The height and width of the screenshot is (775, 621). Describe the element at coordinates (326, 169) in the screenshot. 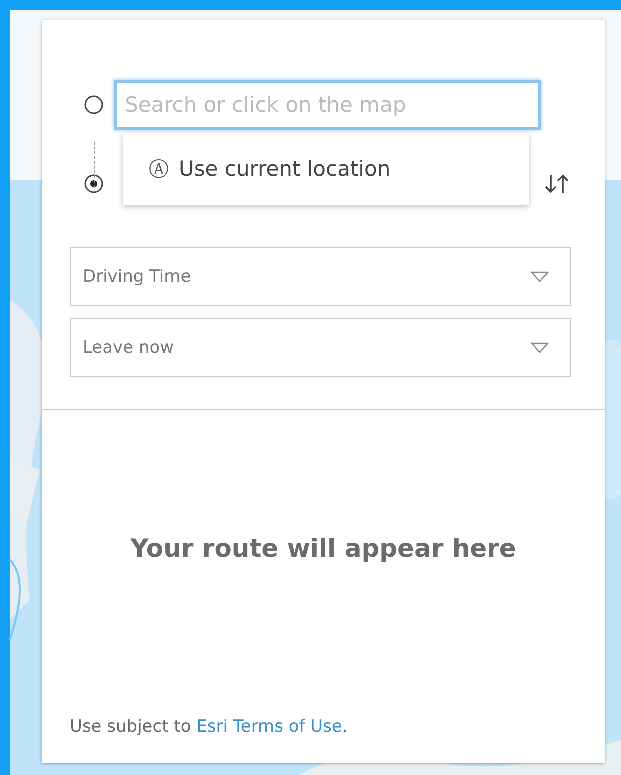

I see `current-location-option: Ⓐ Use current location` at that location.